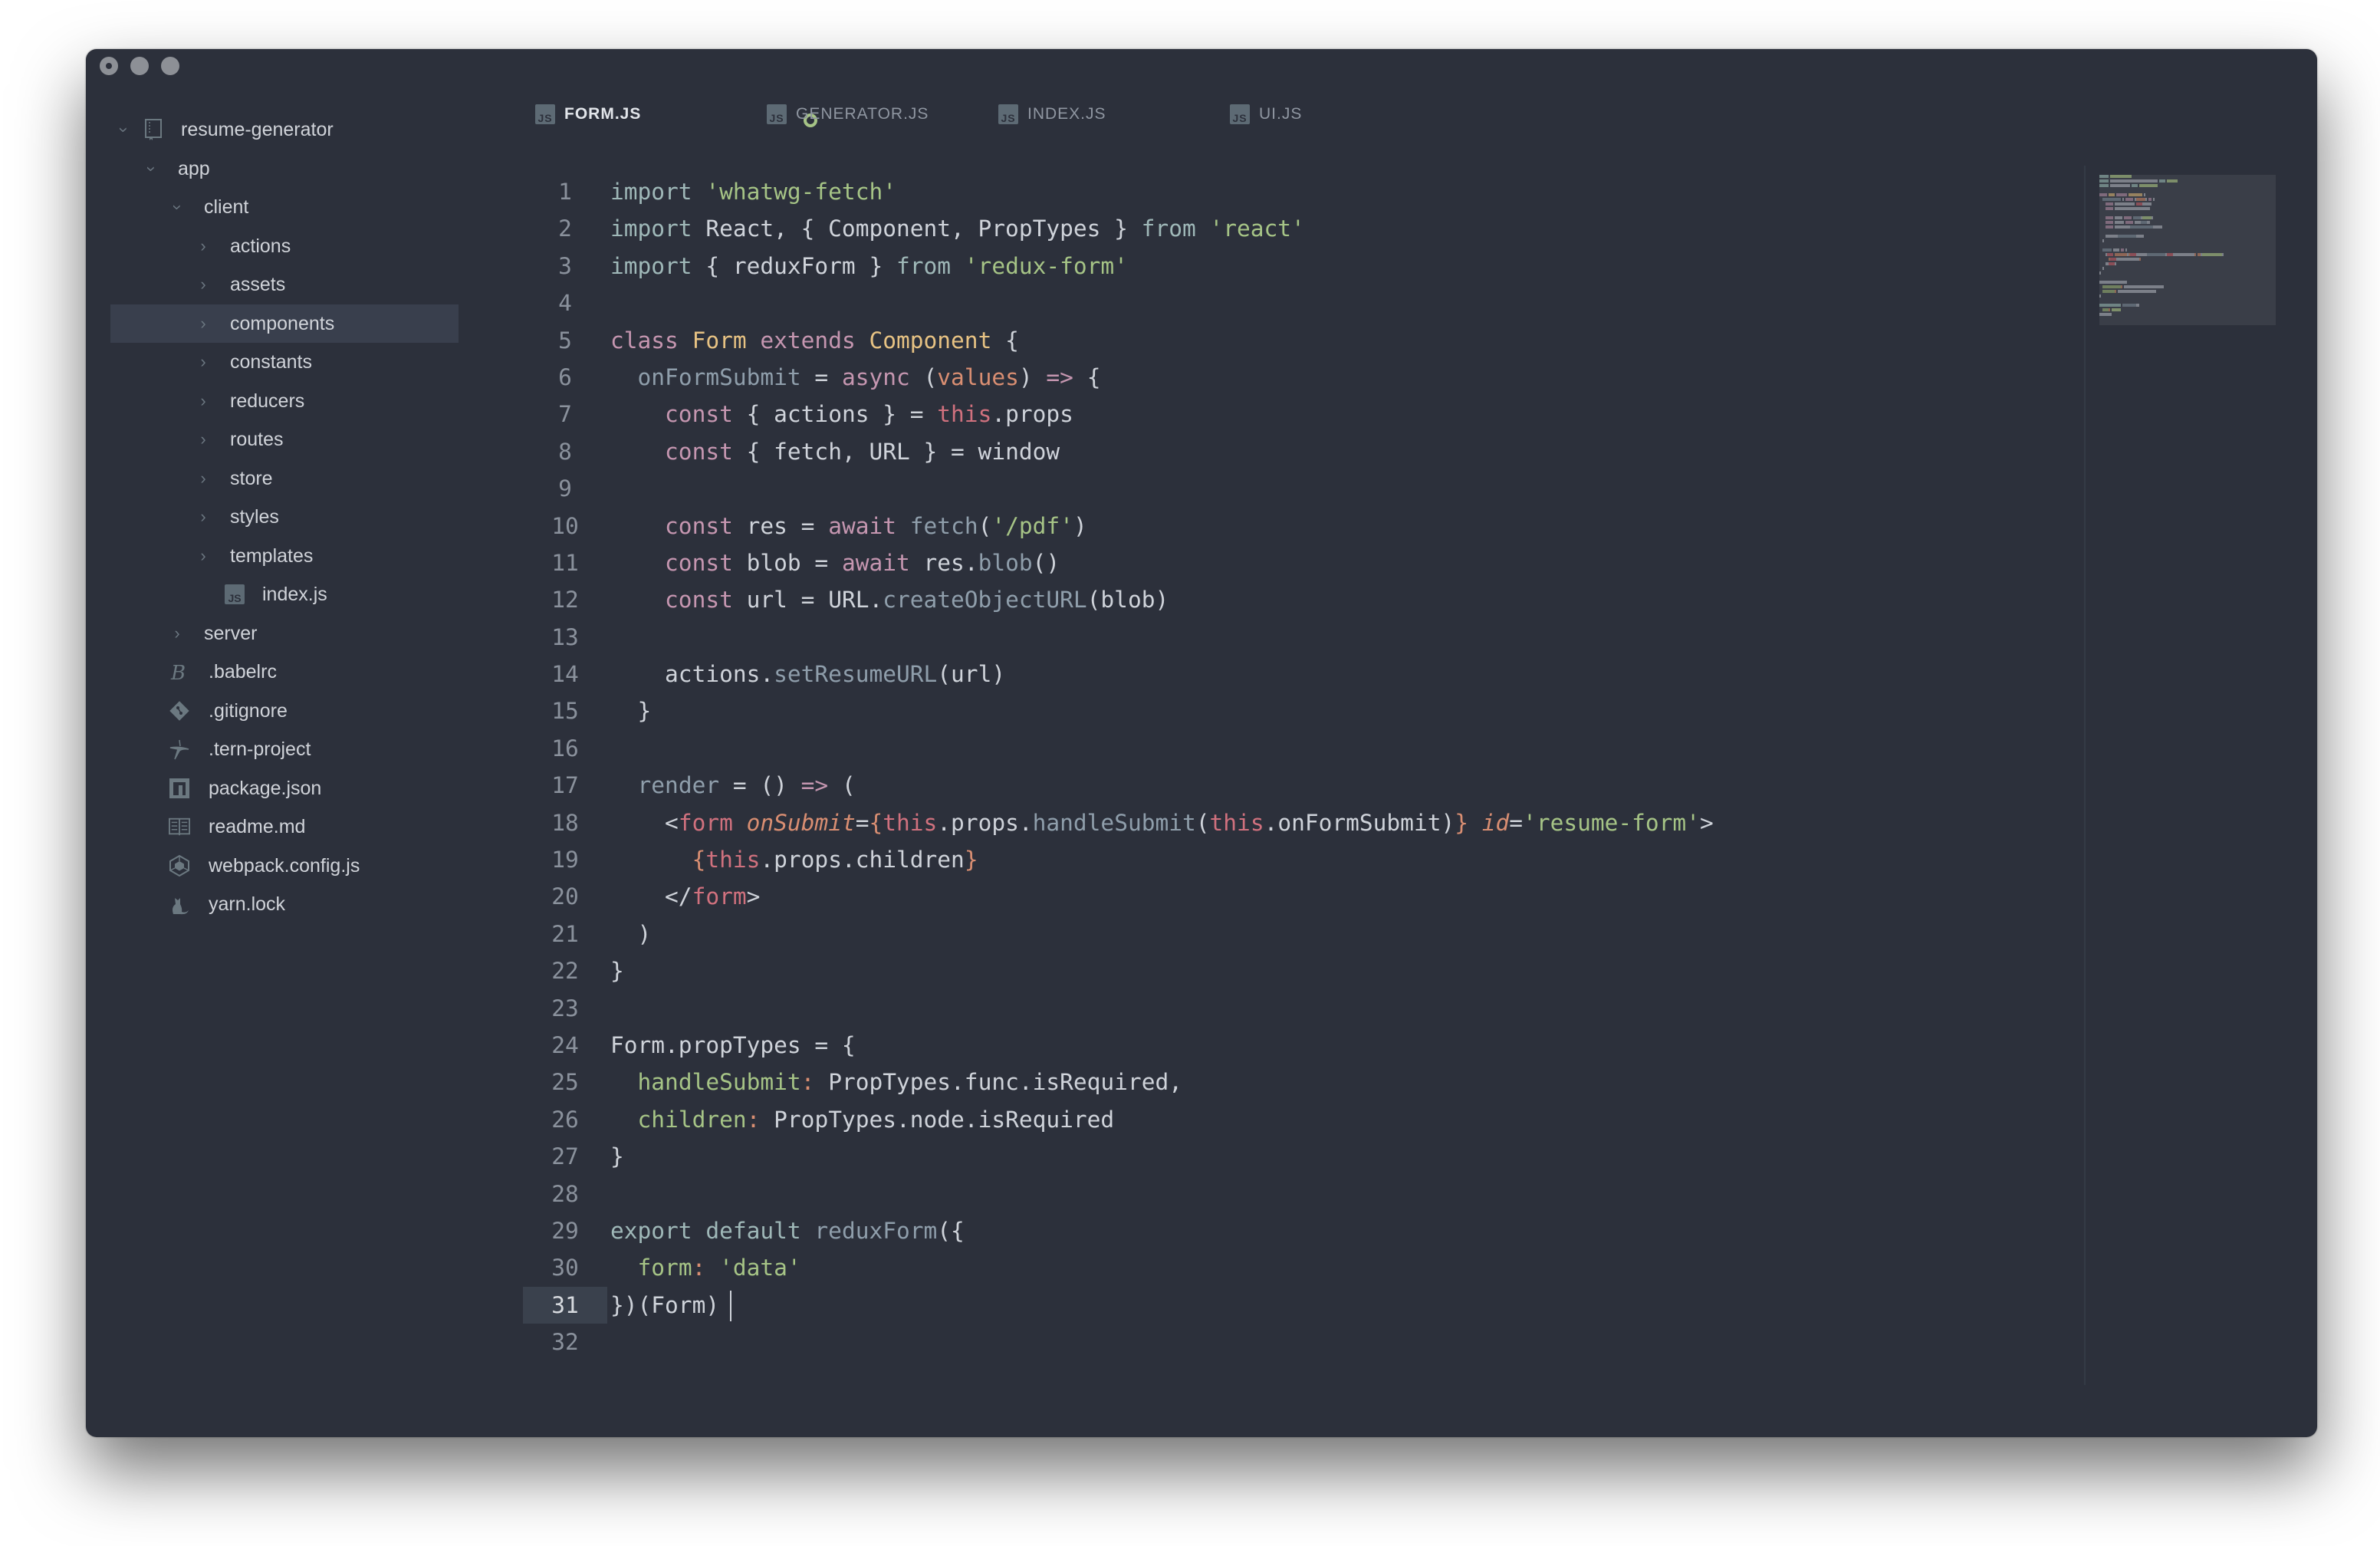 The width and height of the screenshot is (2380, 1546). Describe the element at coordinates (1266, 114) in the screenshot. I see `tab-ui-js: JS UI.JS` at that location.